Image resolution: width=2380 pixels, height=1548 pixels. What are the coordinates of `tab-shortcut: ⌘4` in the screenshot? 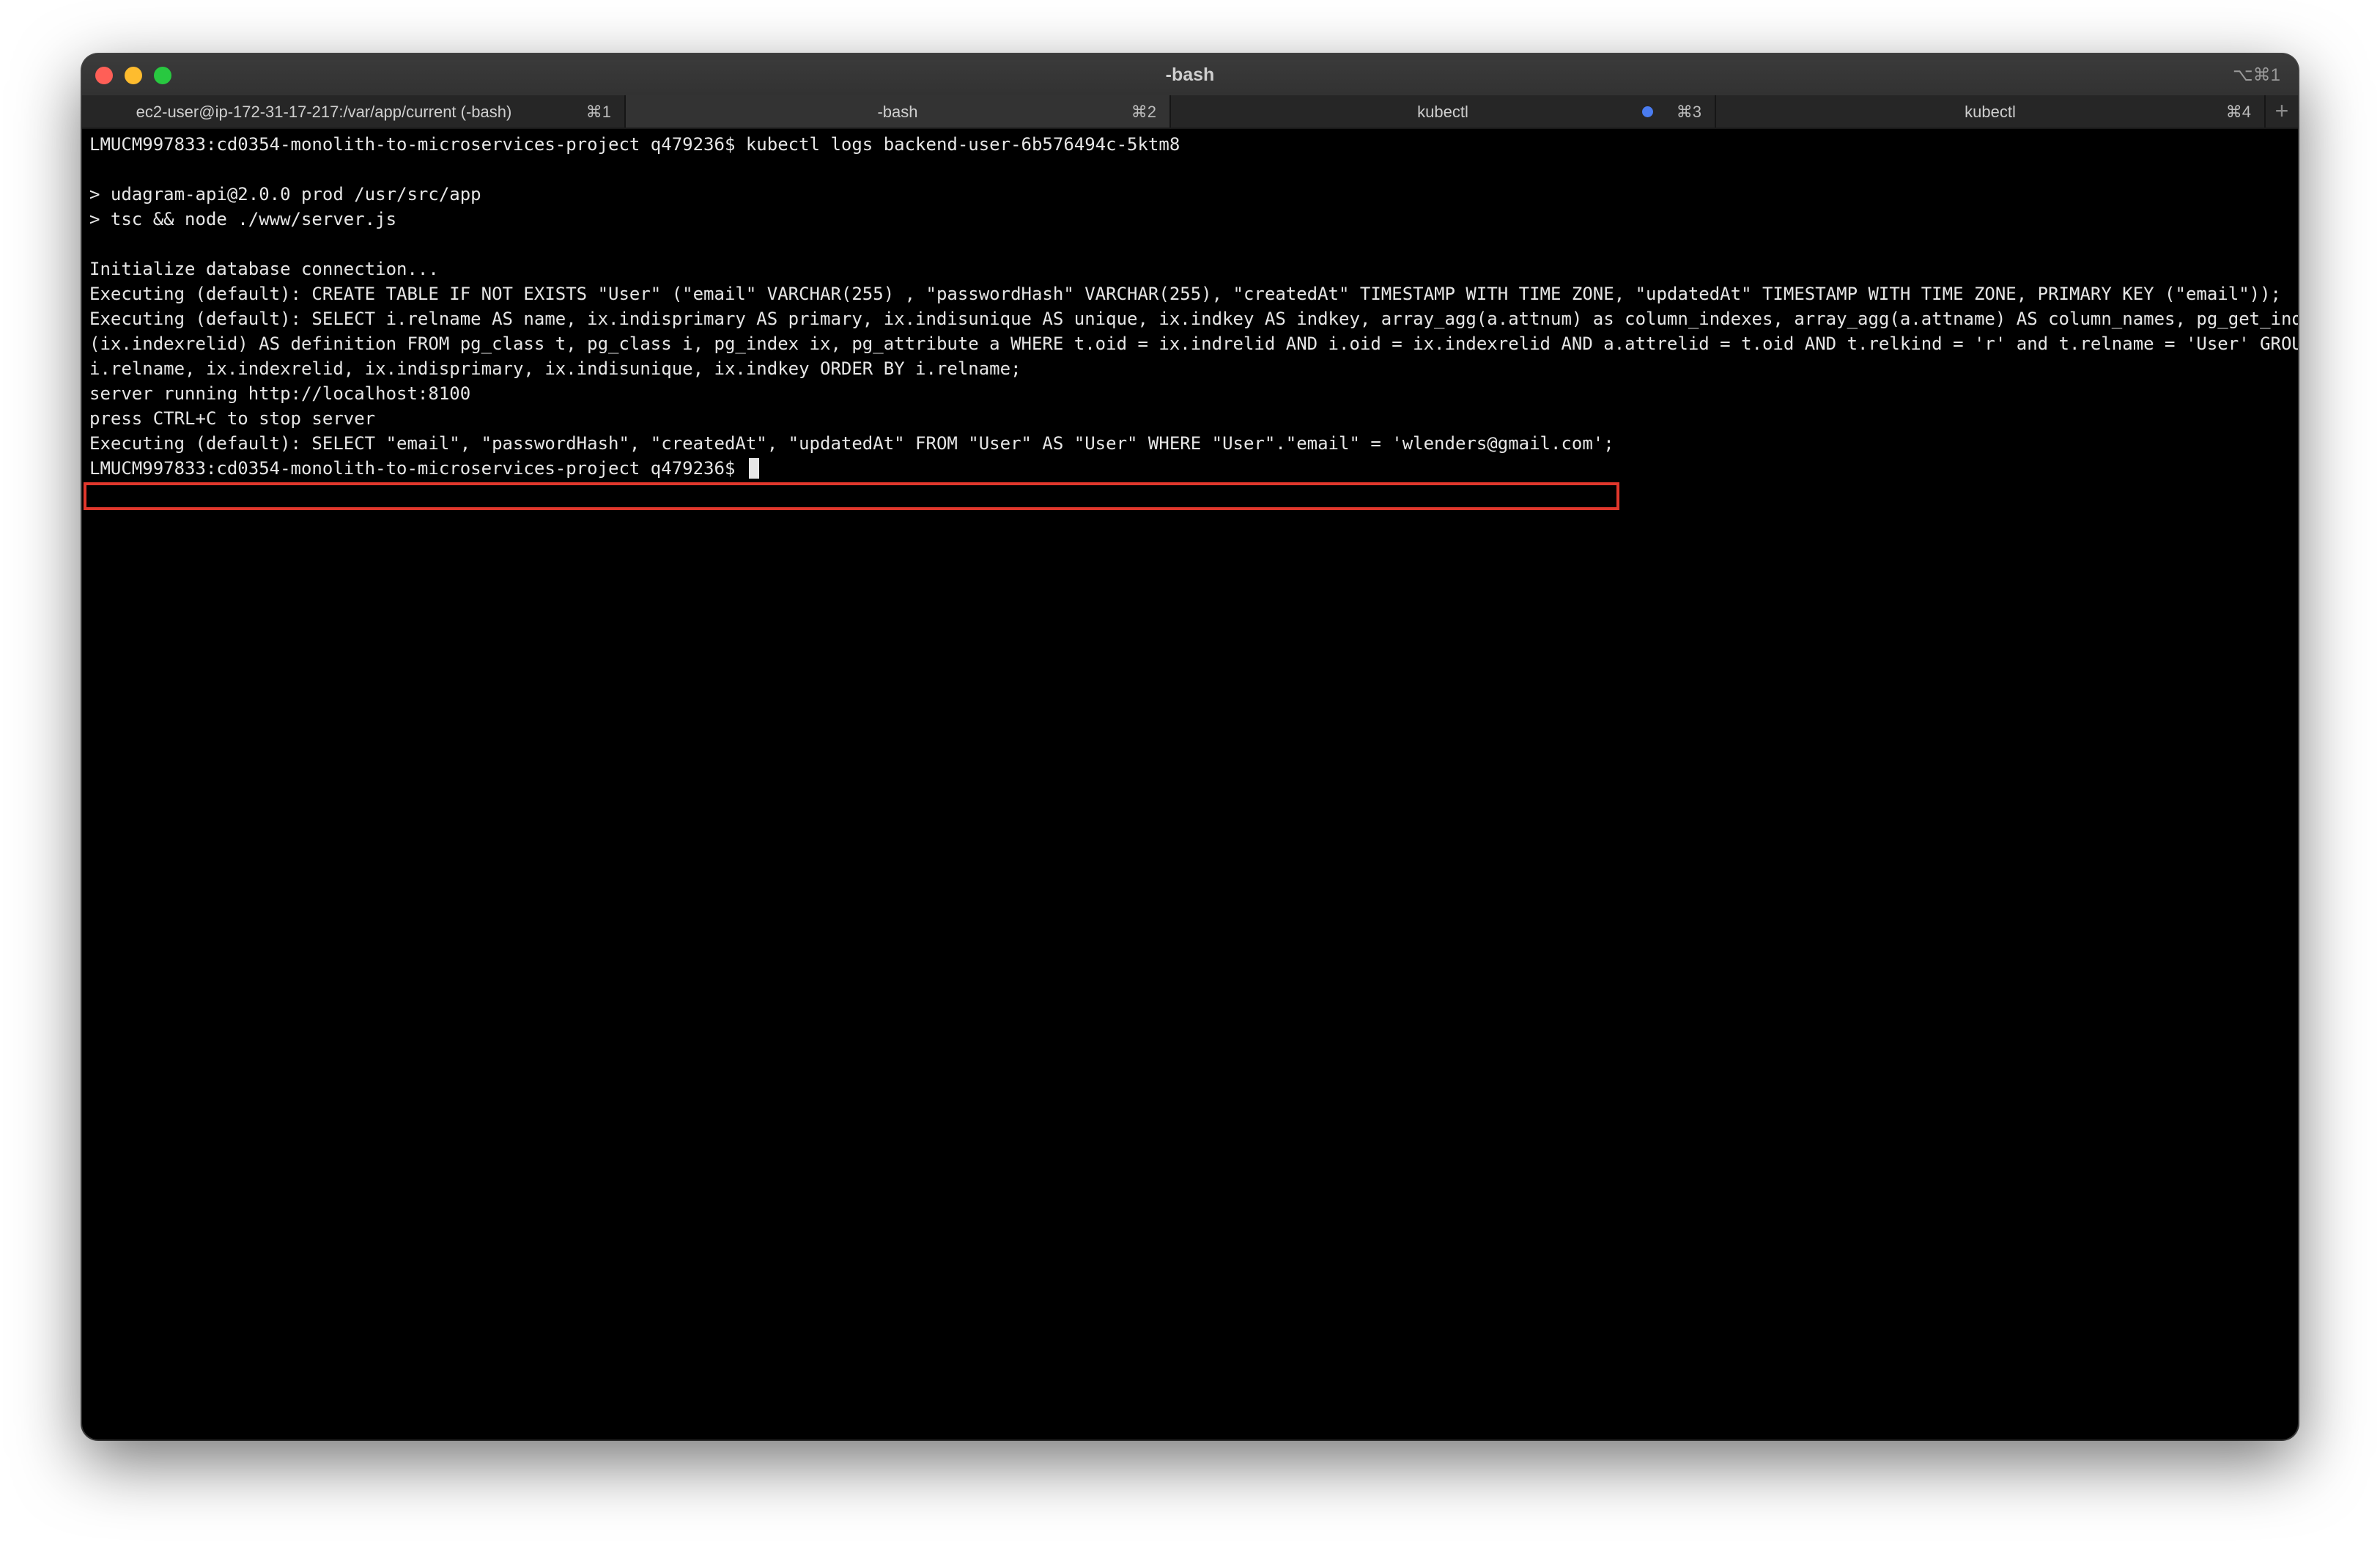 It's located at (2238, 112).